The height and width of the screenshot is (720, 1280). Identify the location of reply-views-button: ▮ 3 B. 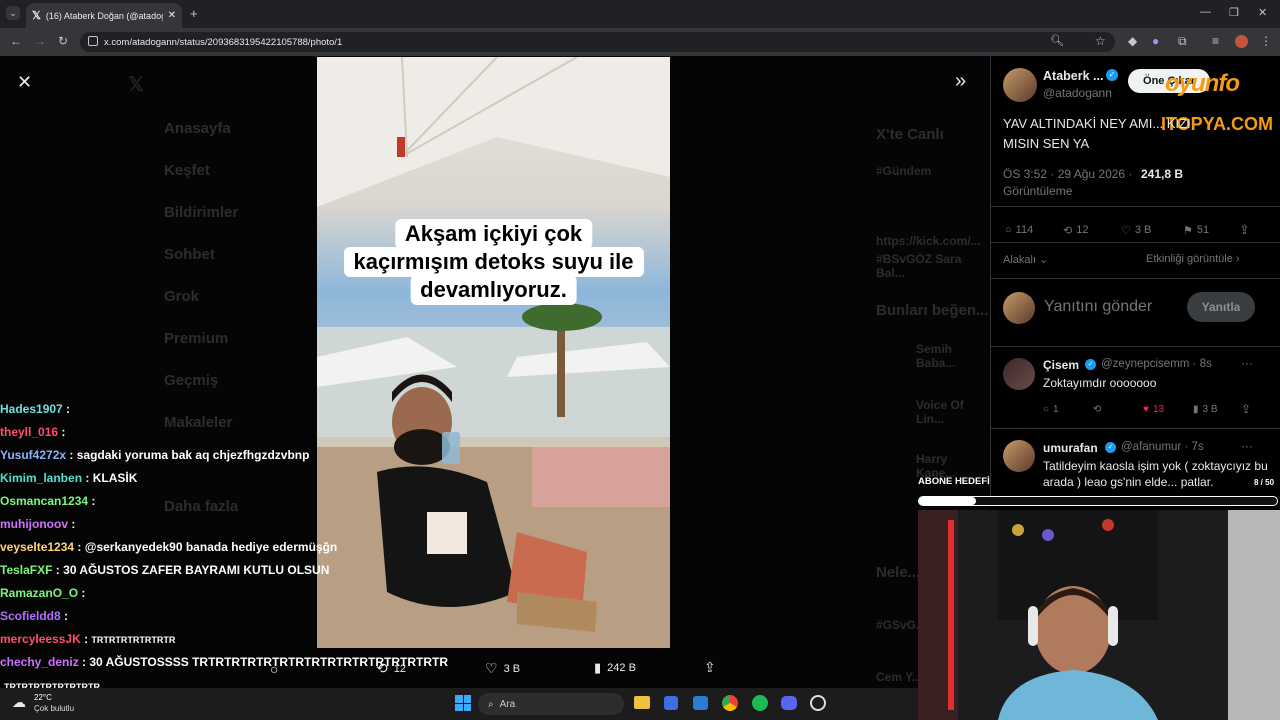
(1205, 409).